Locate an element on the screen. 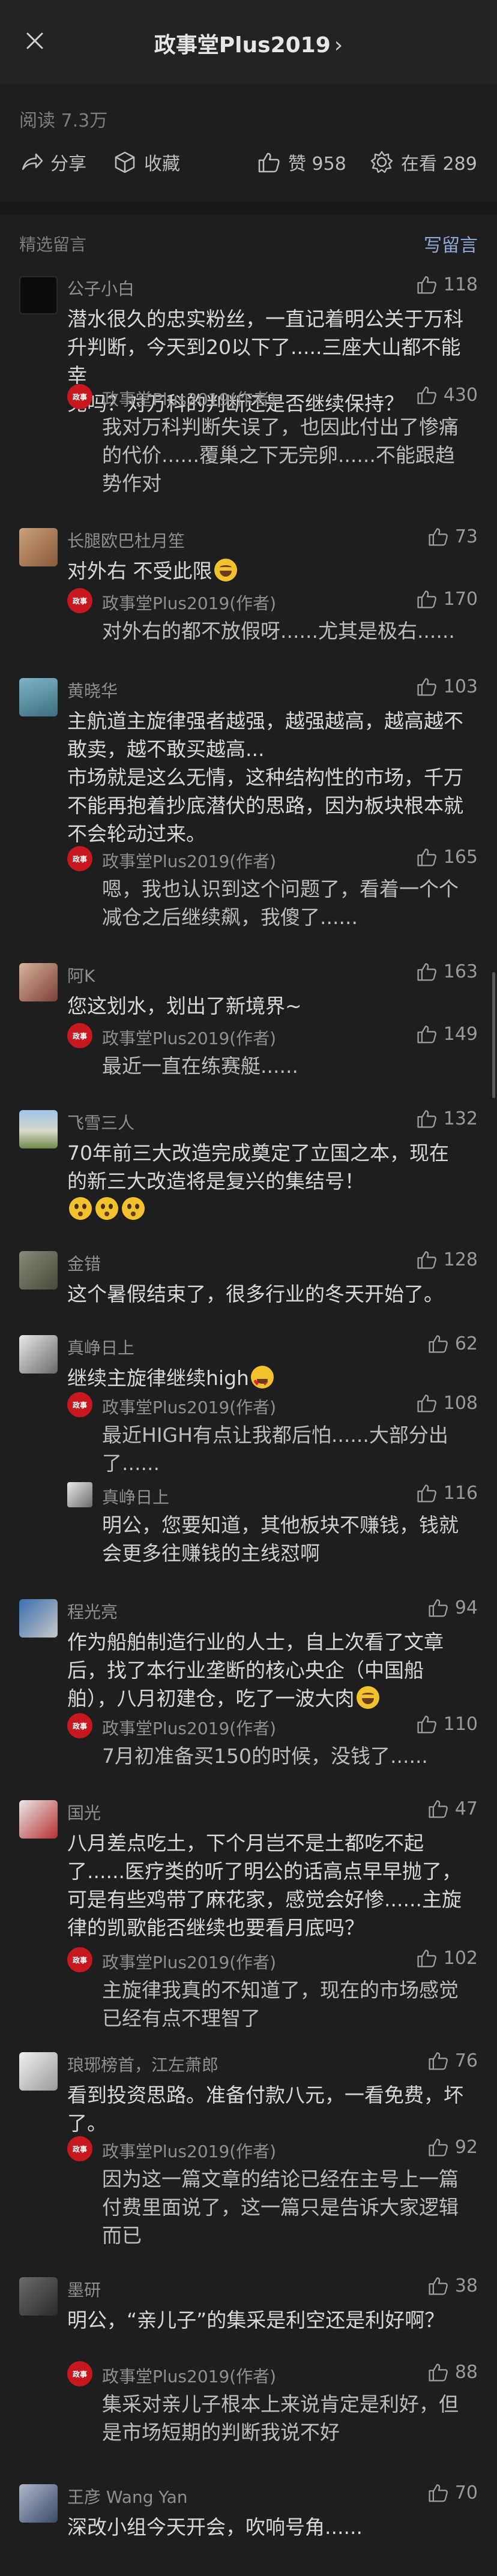  reply-text-line: 因为这一篇文章的结论已经在主号上一篇 is located at coordinates (280, 2179).